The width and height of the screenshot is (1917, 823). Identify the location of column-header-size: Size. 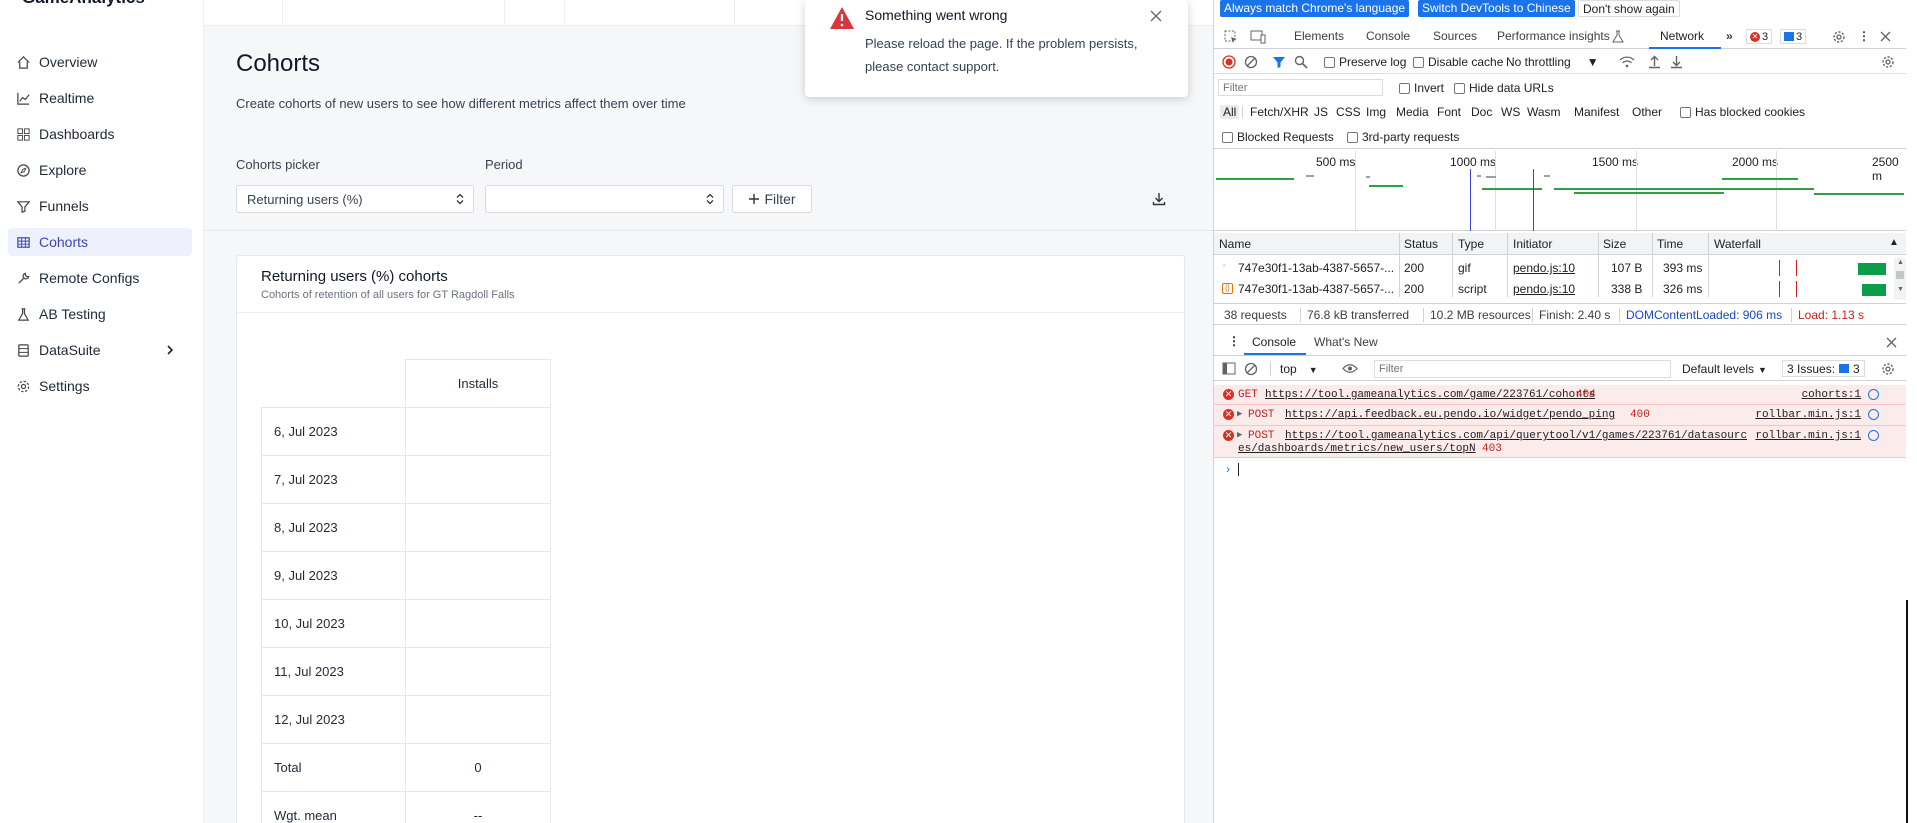
(1614, 244).